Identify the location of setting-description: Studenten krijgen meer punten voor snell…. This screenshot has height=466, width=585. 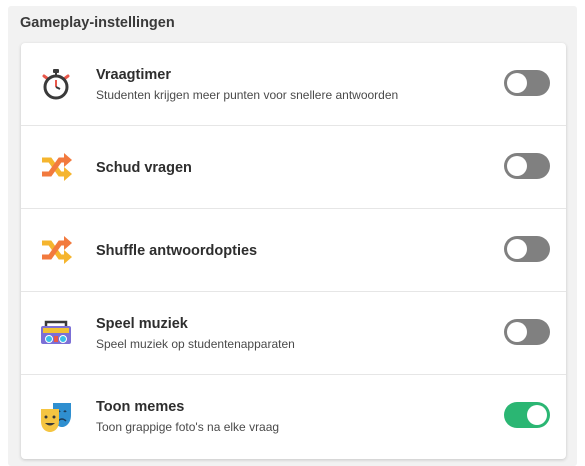
(247, 95).